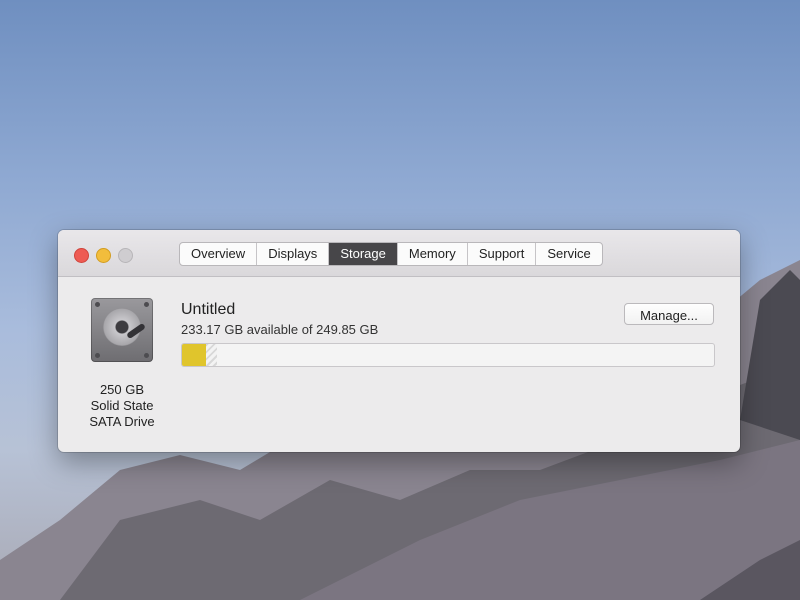  What do you see at coordinates (568, 254) in the screenshot?
I see `tab-service: Service` at bounding box center [568, 254].